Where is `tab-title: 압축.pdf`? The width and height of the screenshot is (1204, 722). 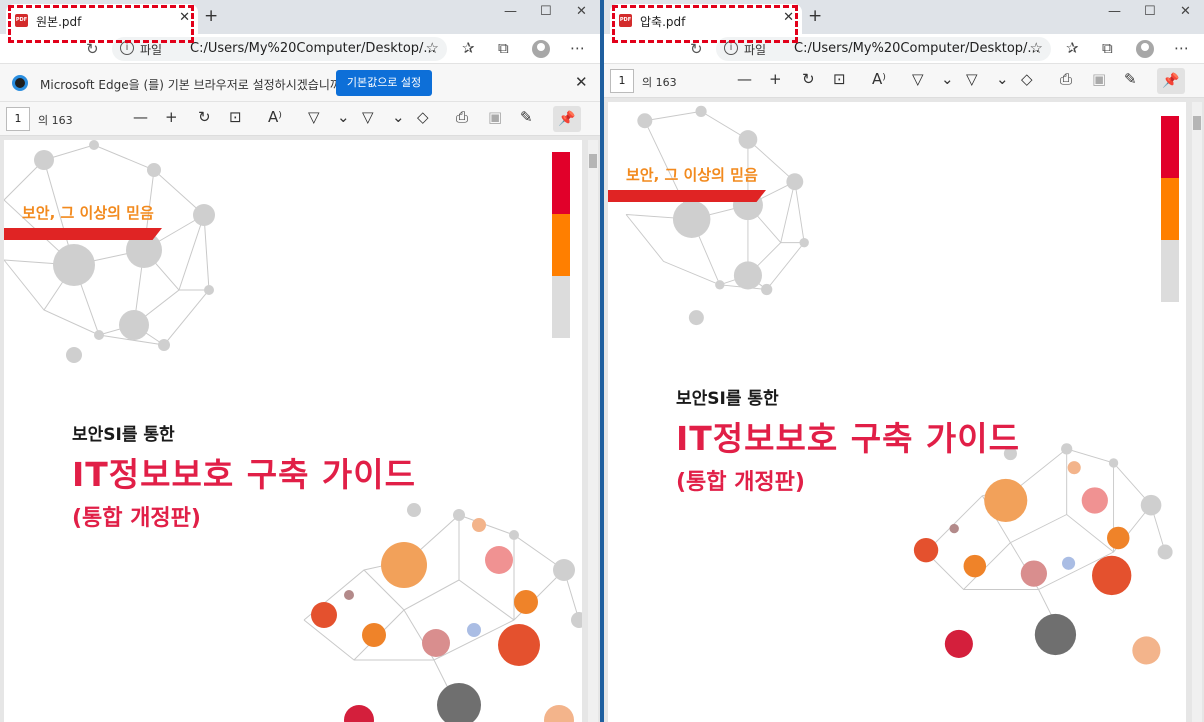
tab-title: 압축.pdf is located at coordinates (663, 22).